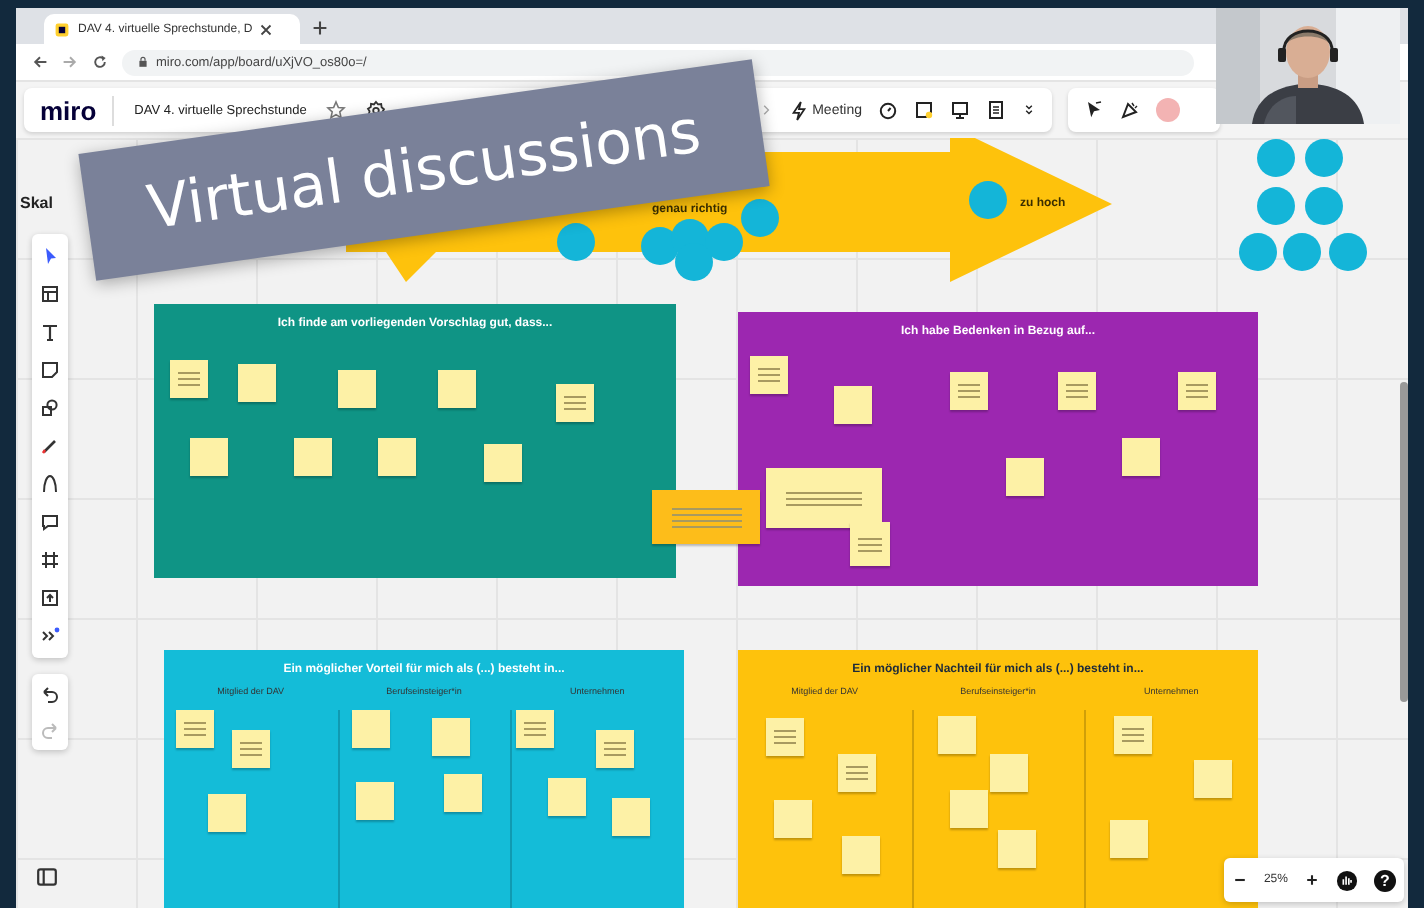  What do you see at coordinates (1404, 542) in the screenshot?
I see `scrollbar` at bounding box center [1404, 542].